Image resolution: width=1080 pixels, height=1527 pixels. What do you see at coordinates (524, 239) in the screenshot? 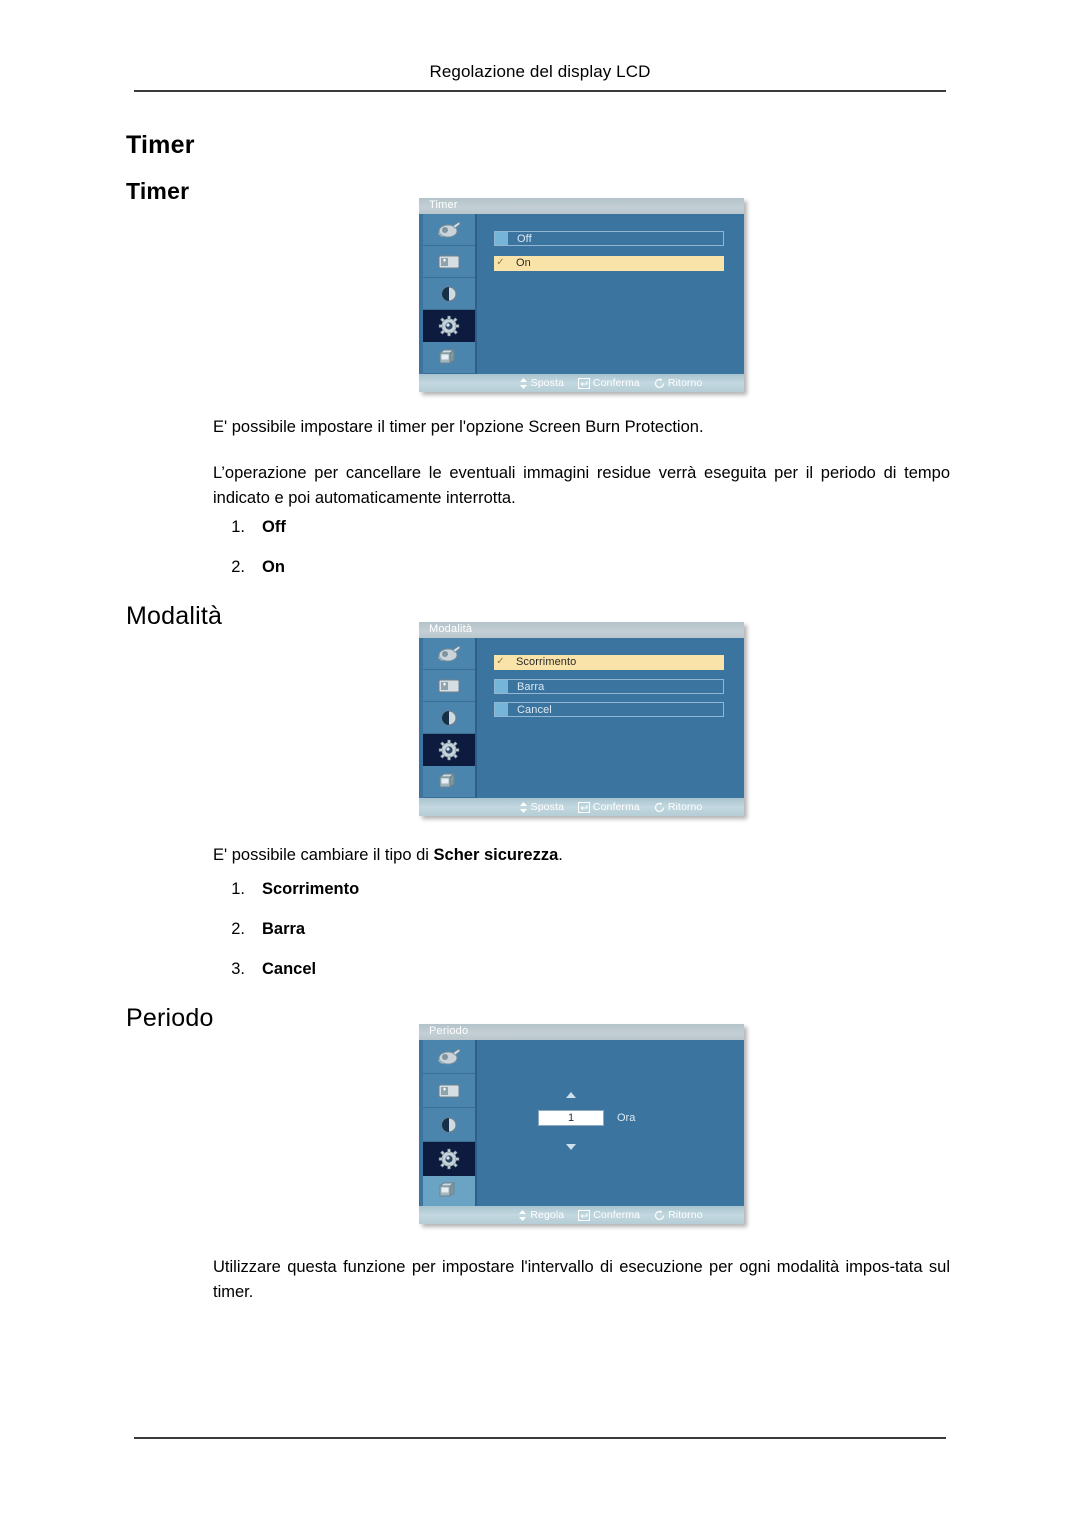
I see `osd-option-label: Off` at bounding box center [524, 239].